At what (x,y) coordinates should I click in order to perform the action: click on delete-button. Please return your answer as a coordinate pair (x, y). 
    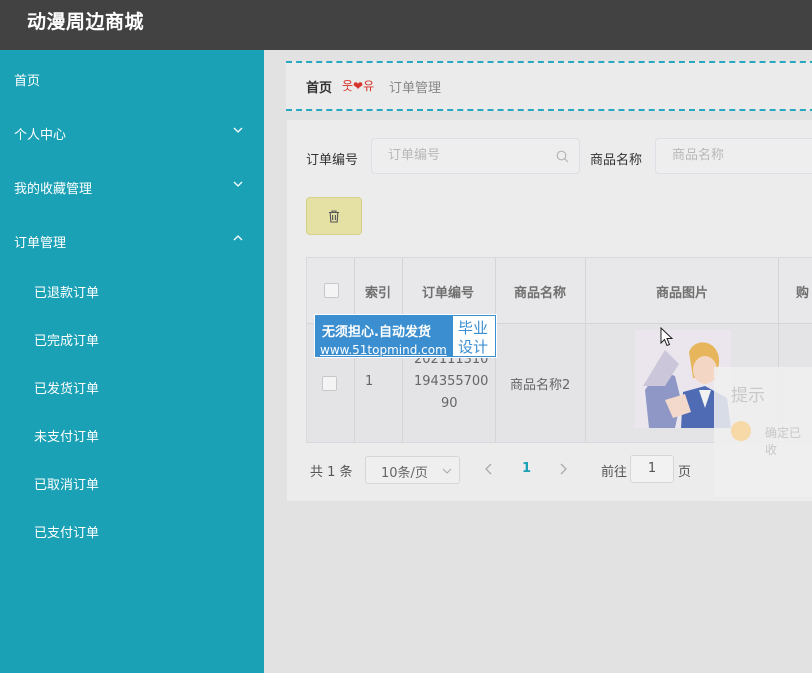
    Looking at the image, I should click on (334, 216).